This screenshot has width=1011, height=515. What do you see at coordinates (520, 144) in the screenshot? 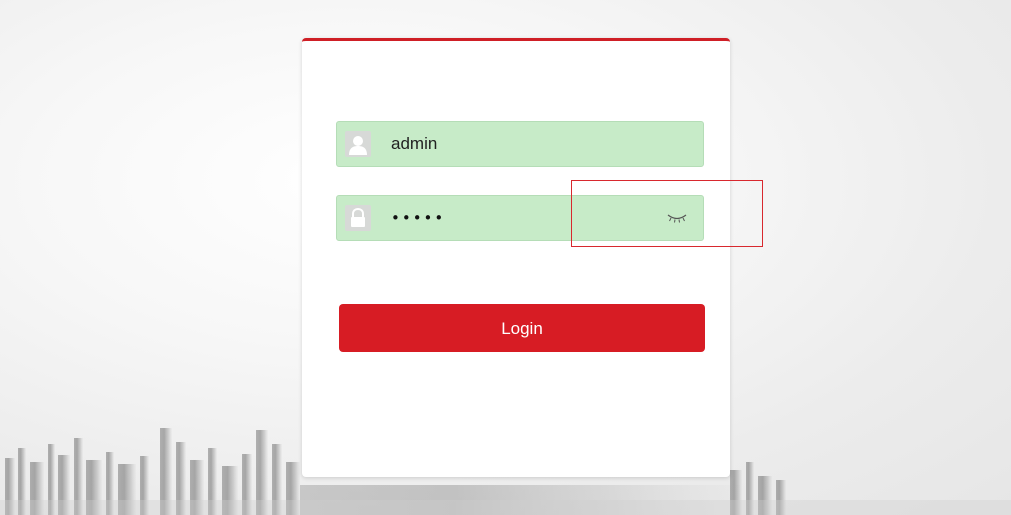
I see `username-field: admin` at bounding box center [520, 144].